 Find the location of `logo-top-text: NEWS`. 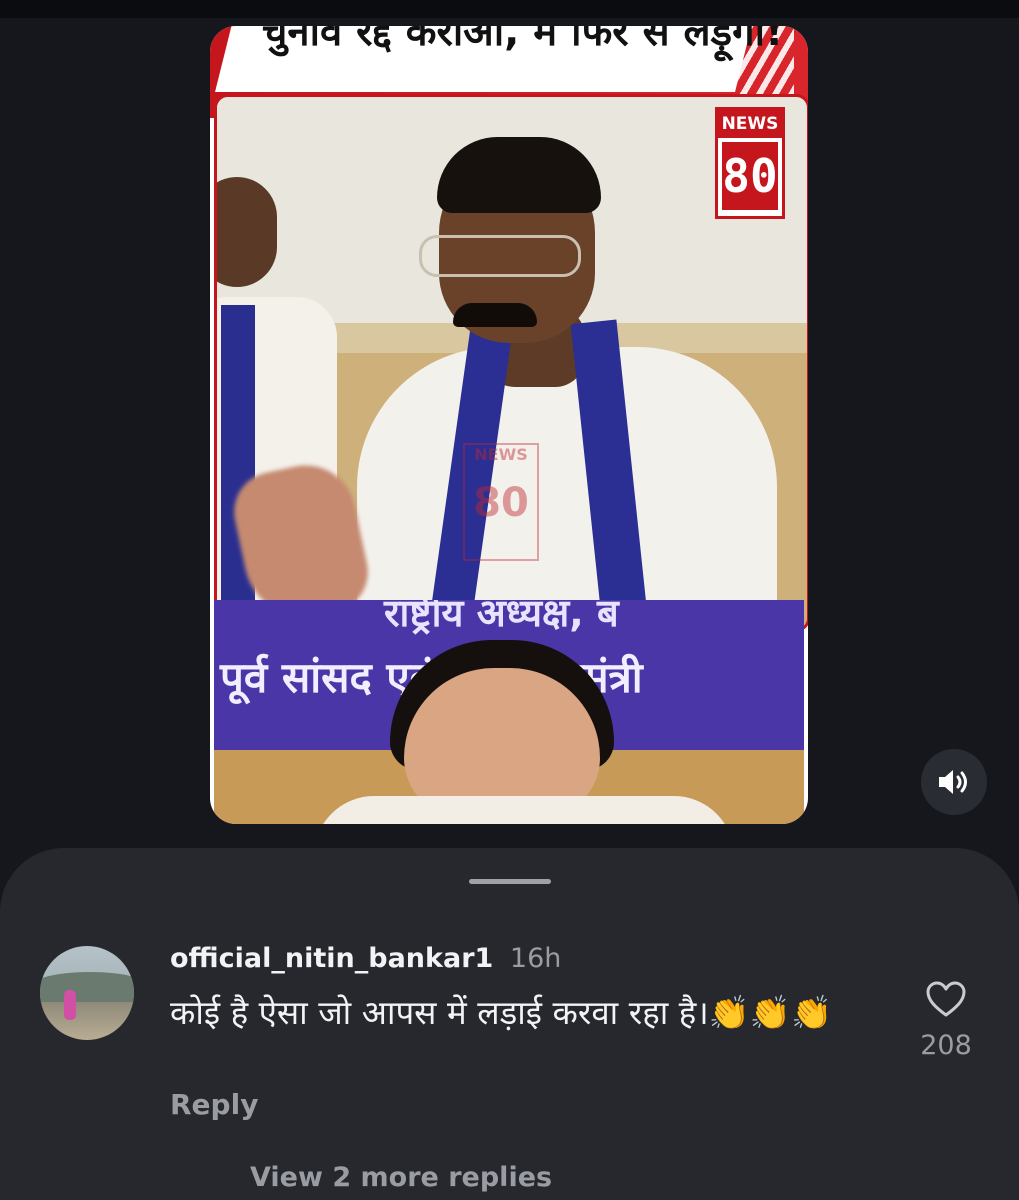

logo-top-text: NEWS is located at coordinates (750, 124).